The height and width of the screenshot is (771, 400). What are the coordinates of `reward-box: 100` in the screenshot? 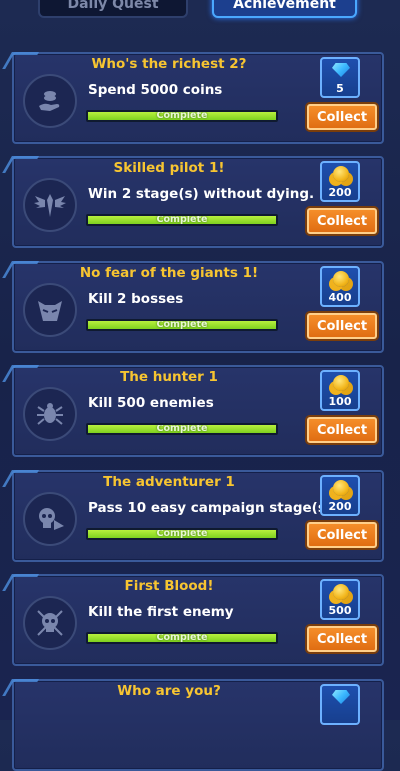 It's located at (340, 390).